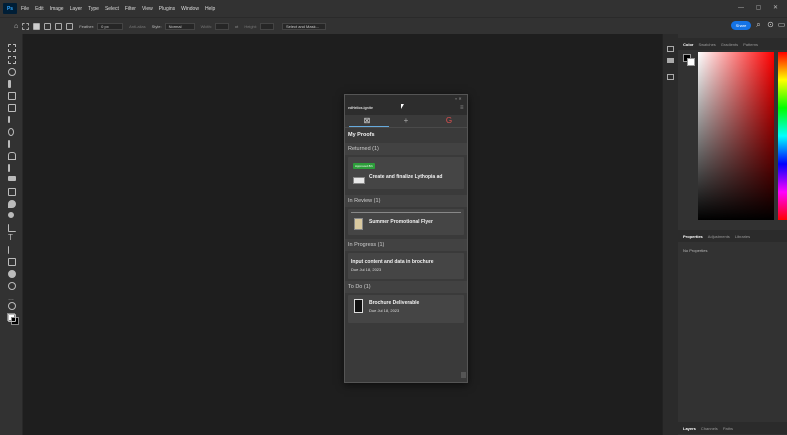  Describe the element at coordinates (367, 121) in the screenshot. I see `proofs-tab-icon: ⊠` at that location.